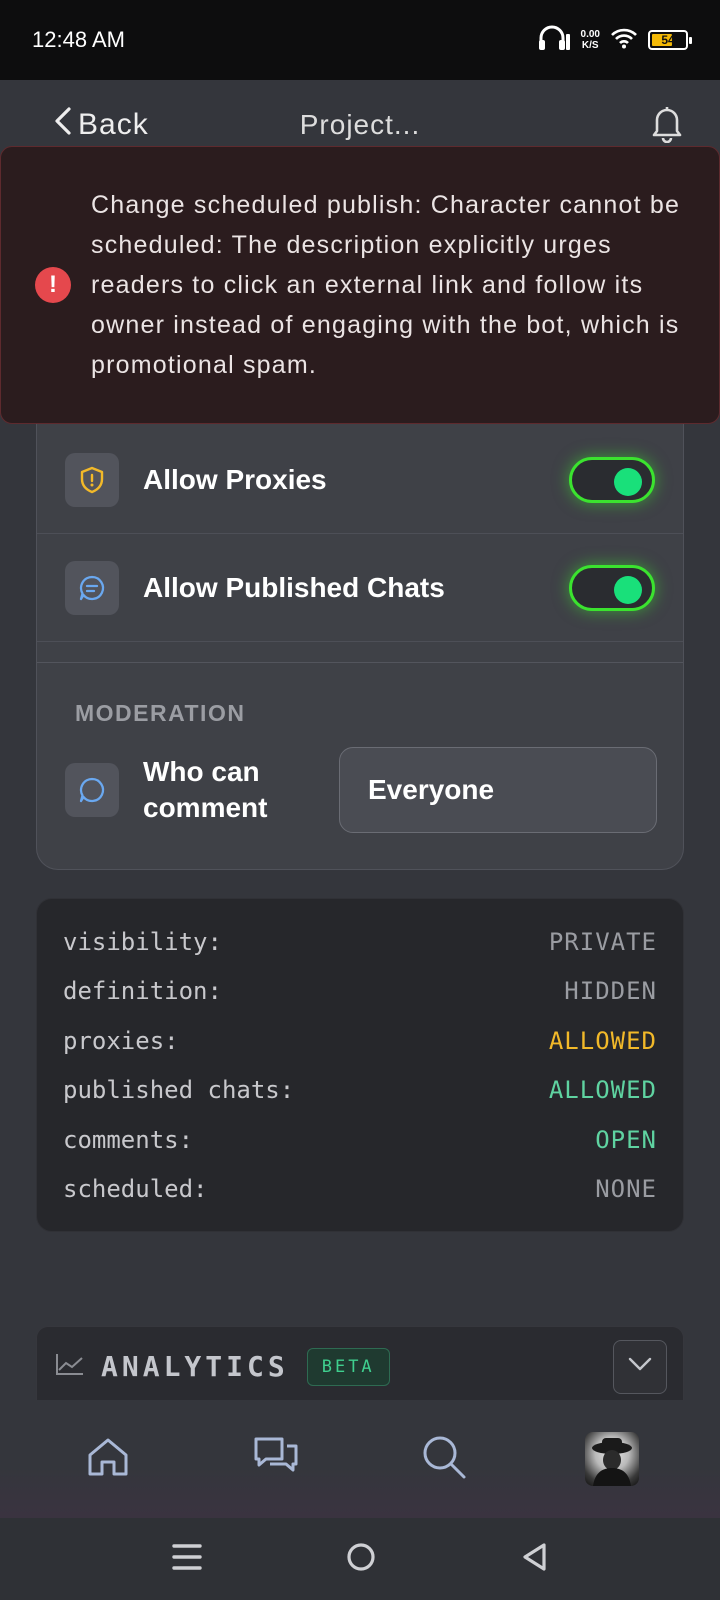 Image resolution: width=720 pixels, height=1600 pixels. I want to click on line-chart-icon, so click(70, 1366).